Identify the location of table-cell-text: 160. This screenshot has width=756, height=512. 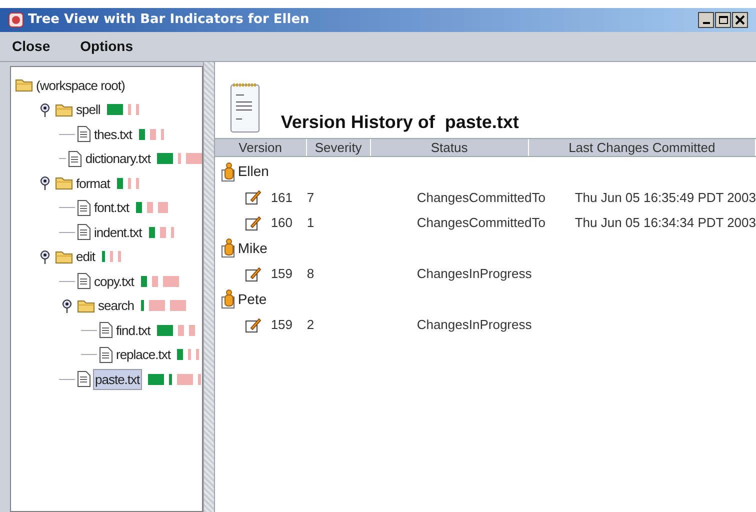
(282, 223).